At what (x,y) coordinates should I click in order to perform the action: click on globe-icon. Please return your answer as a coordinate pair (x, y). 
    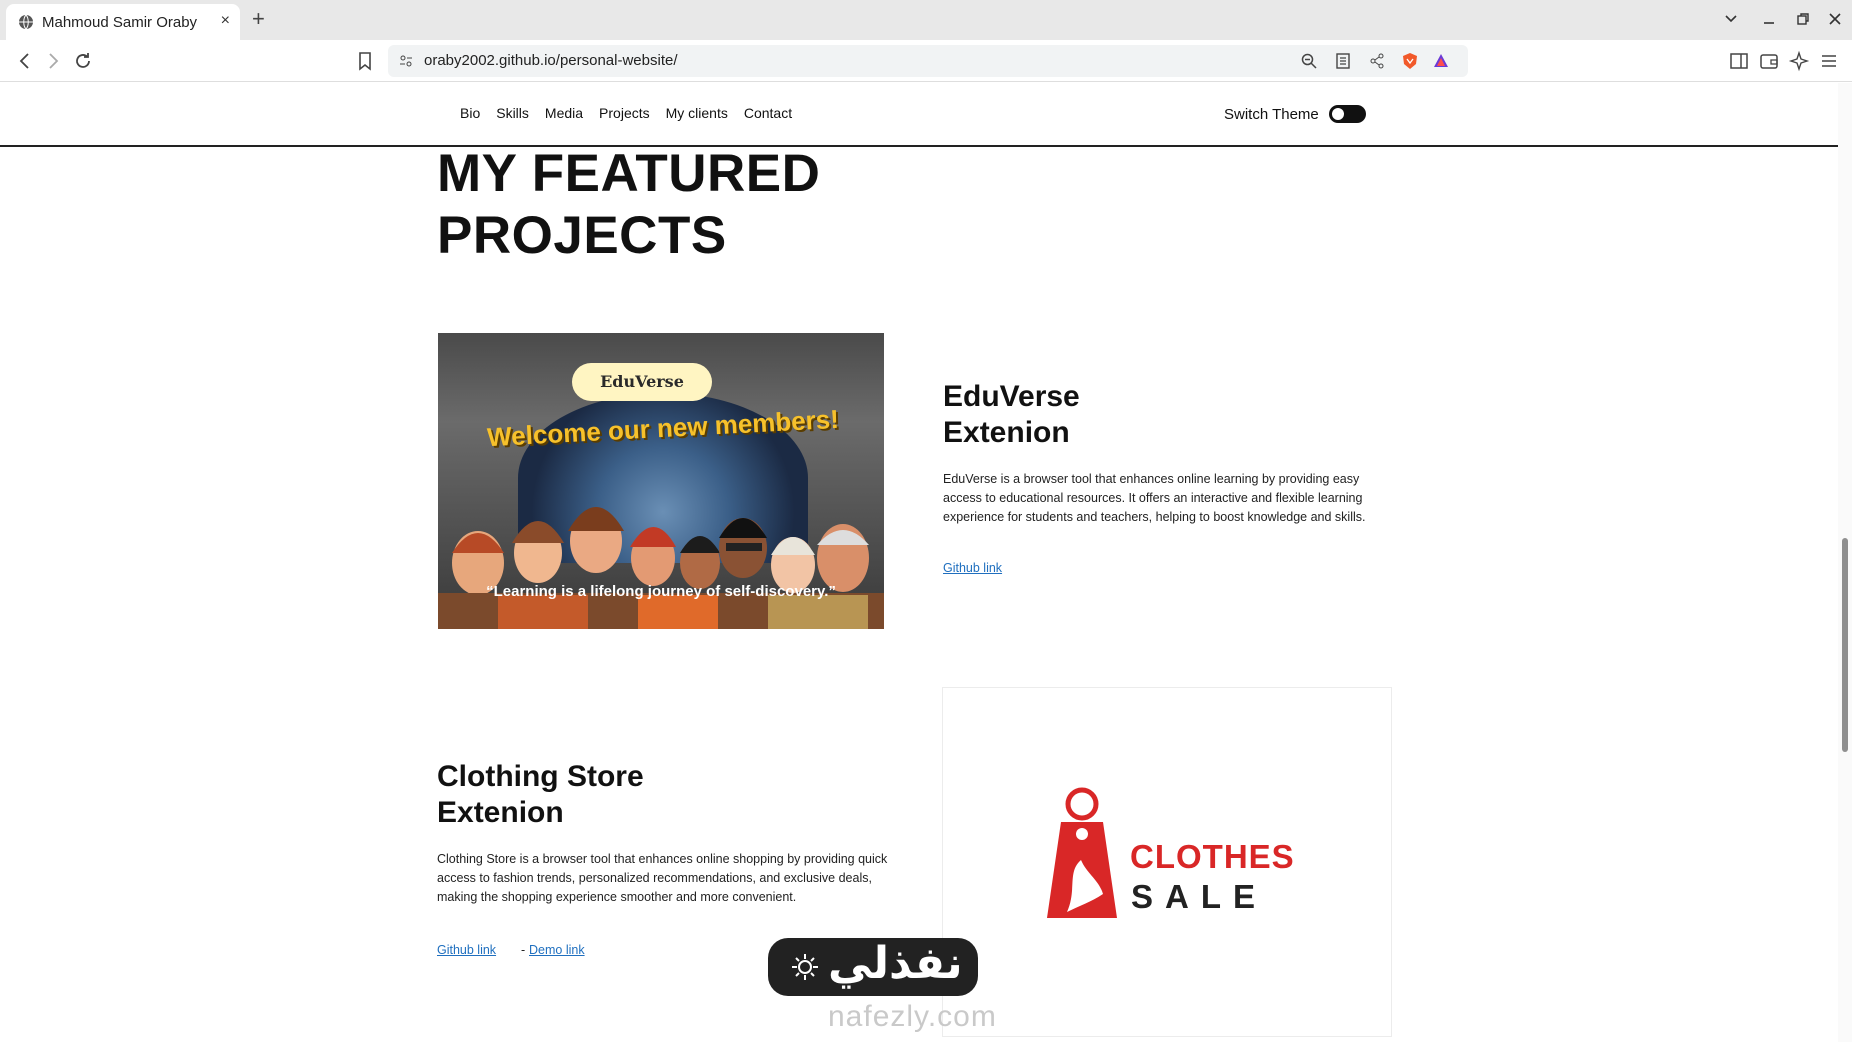
    Looking at the image, I should click on (26, 22).